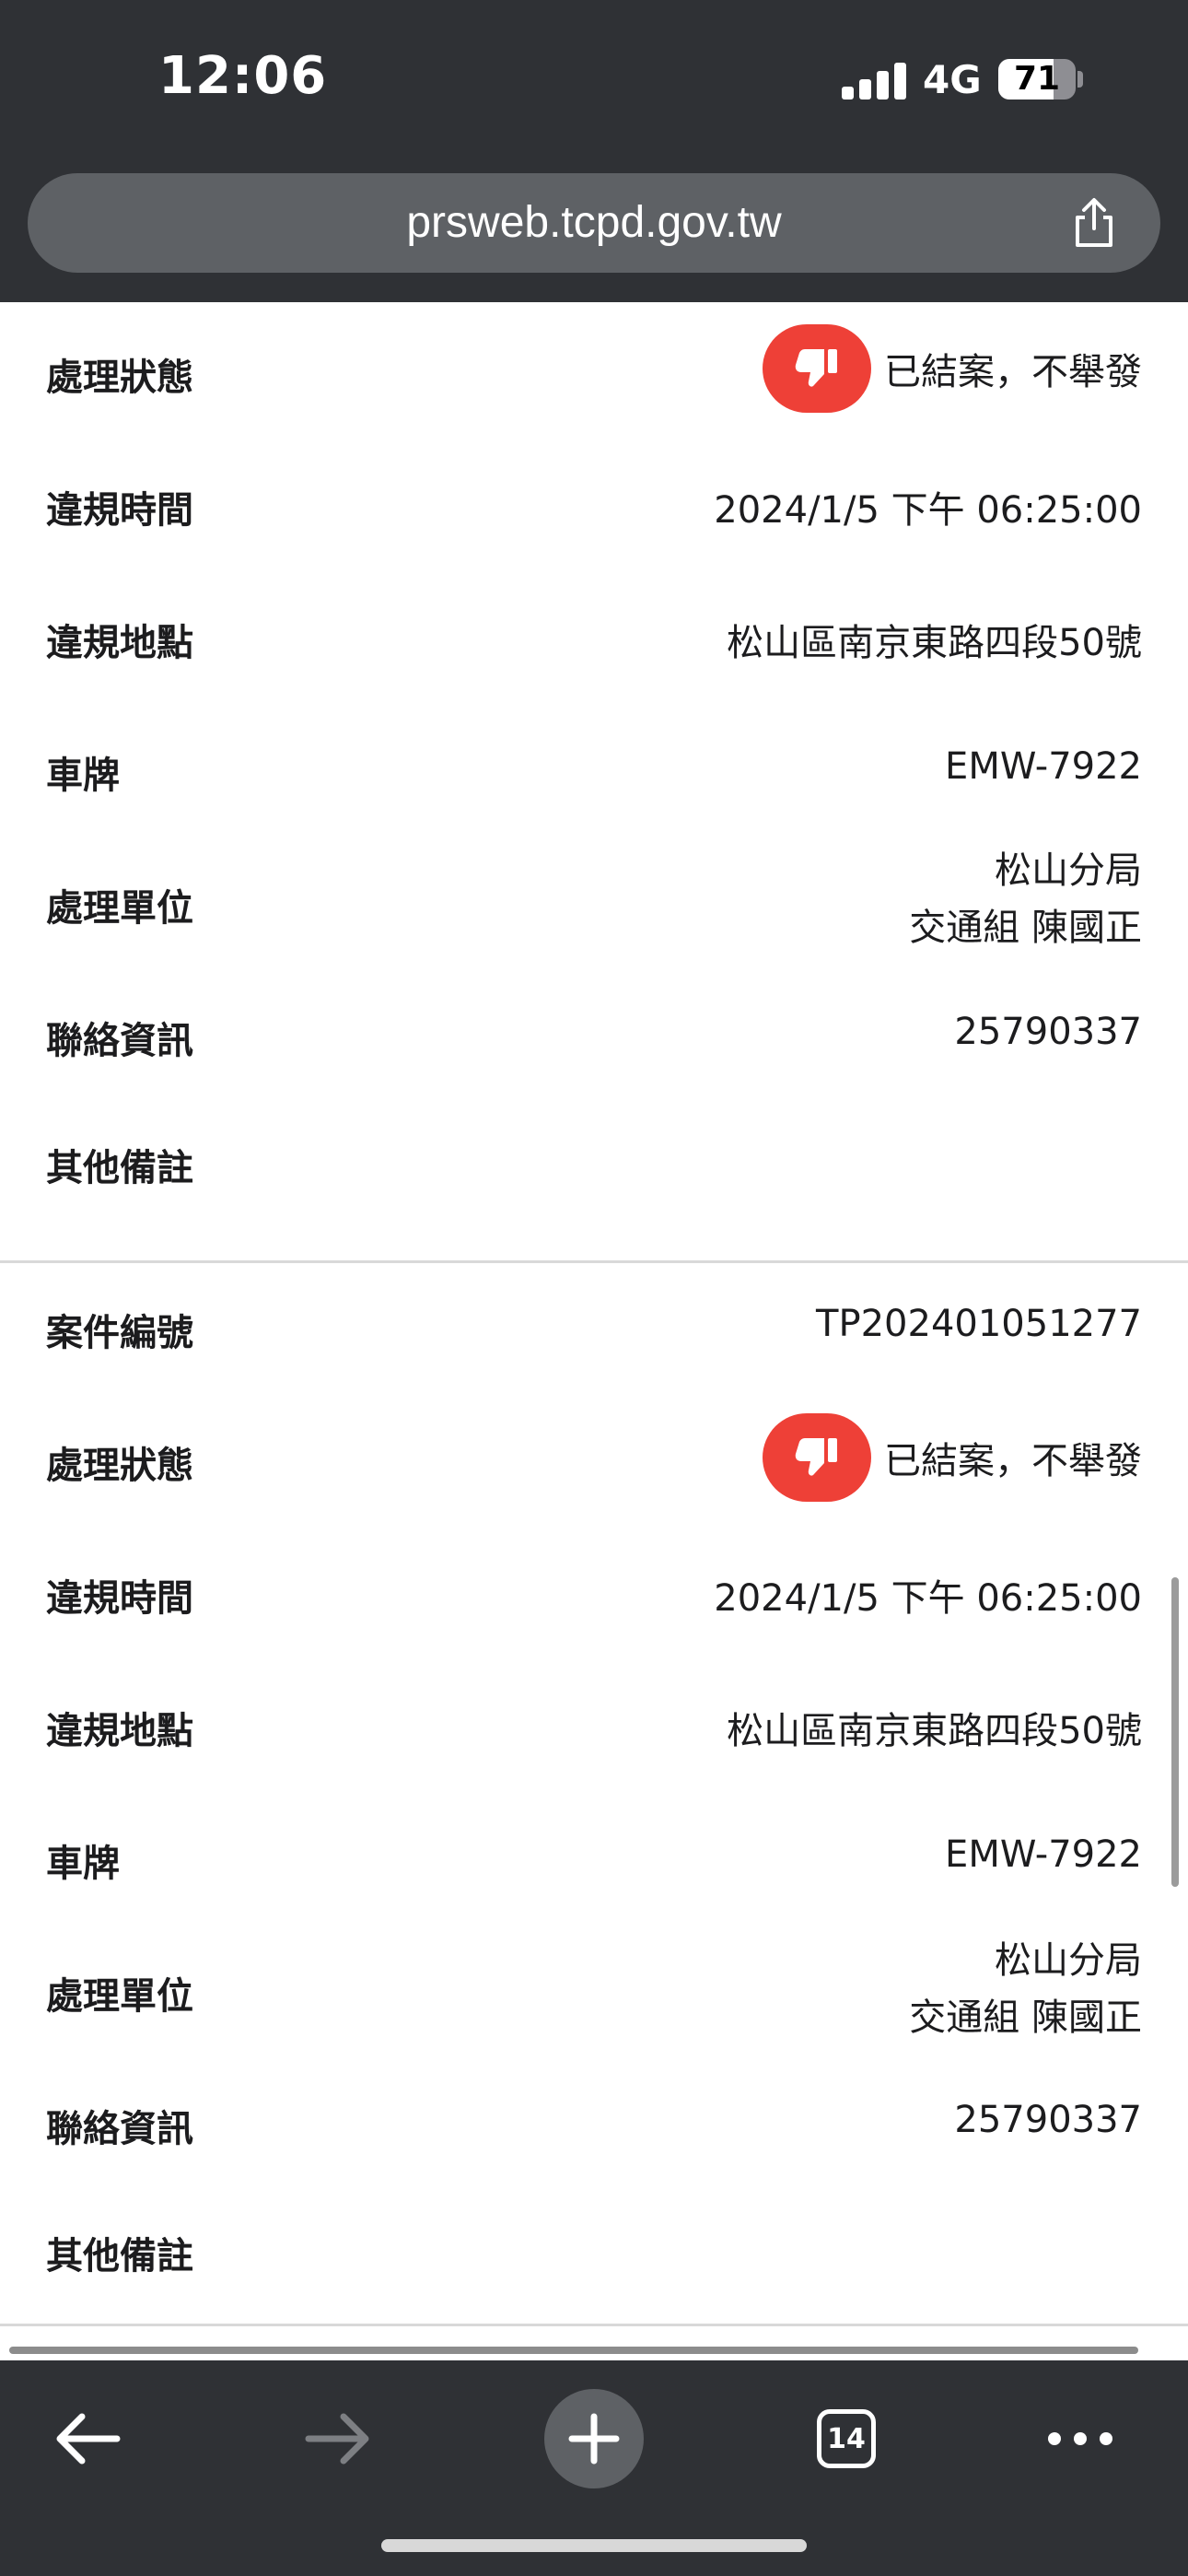 This screenshot has height=2576, width=1188. I want to click on back-button, so click(87, 2438).